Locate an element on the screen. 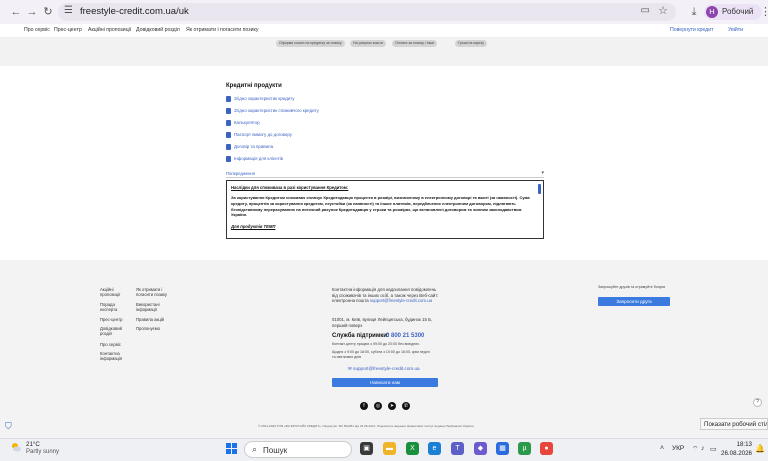 The width and height of the screenshot is (768, 461). reload-icon: ↻ is located at coordinates (48, 12).